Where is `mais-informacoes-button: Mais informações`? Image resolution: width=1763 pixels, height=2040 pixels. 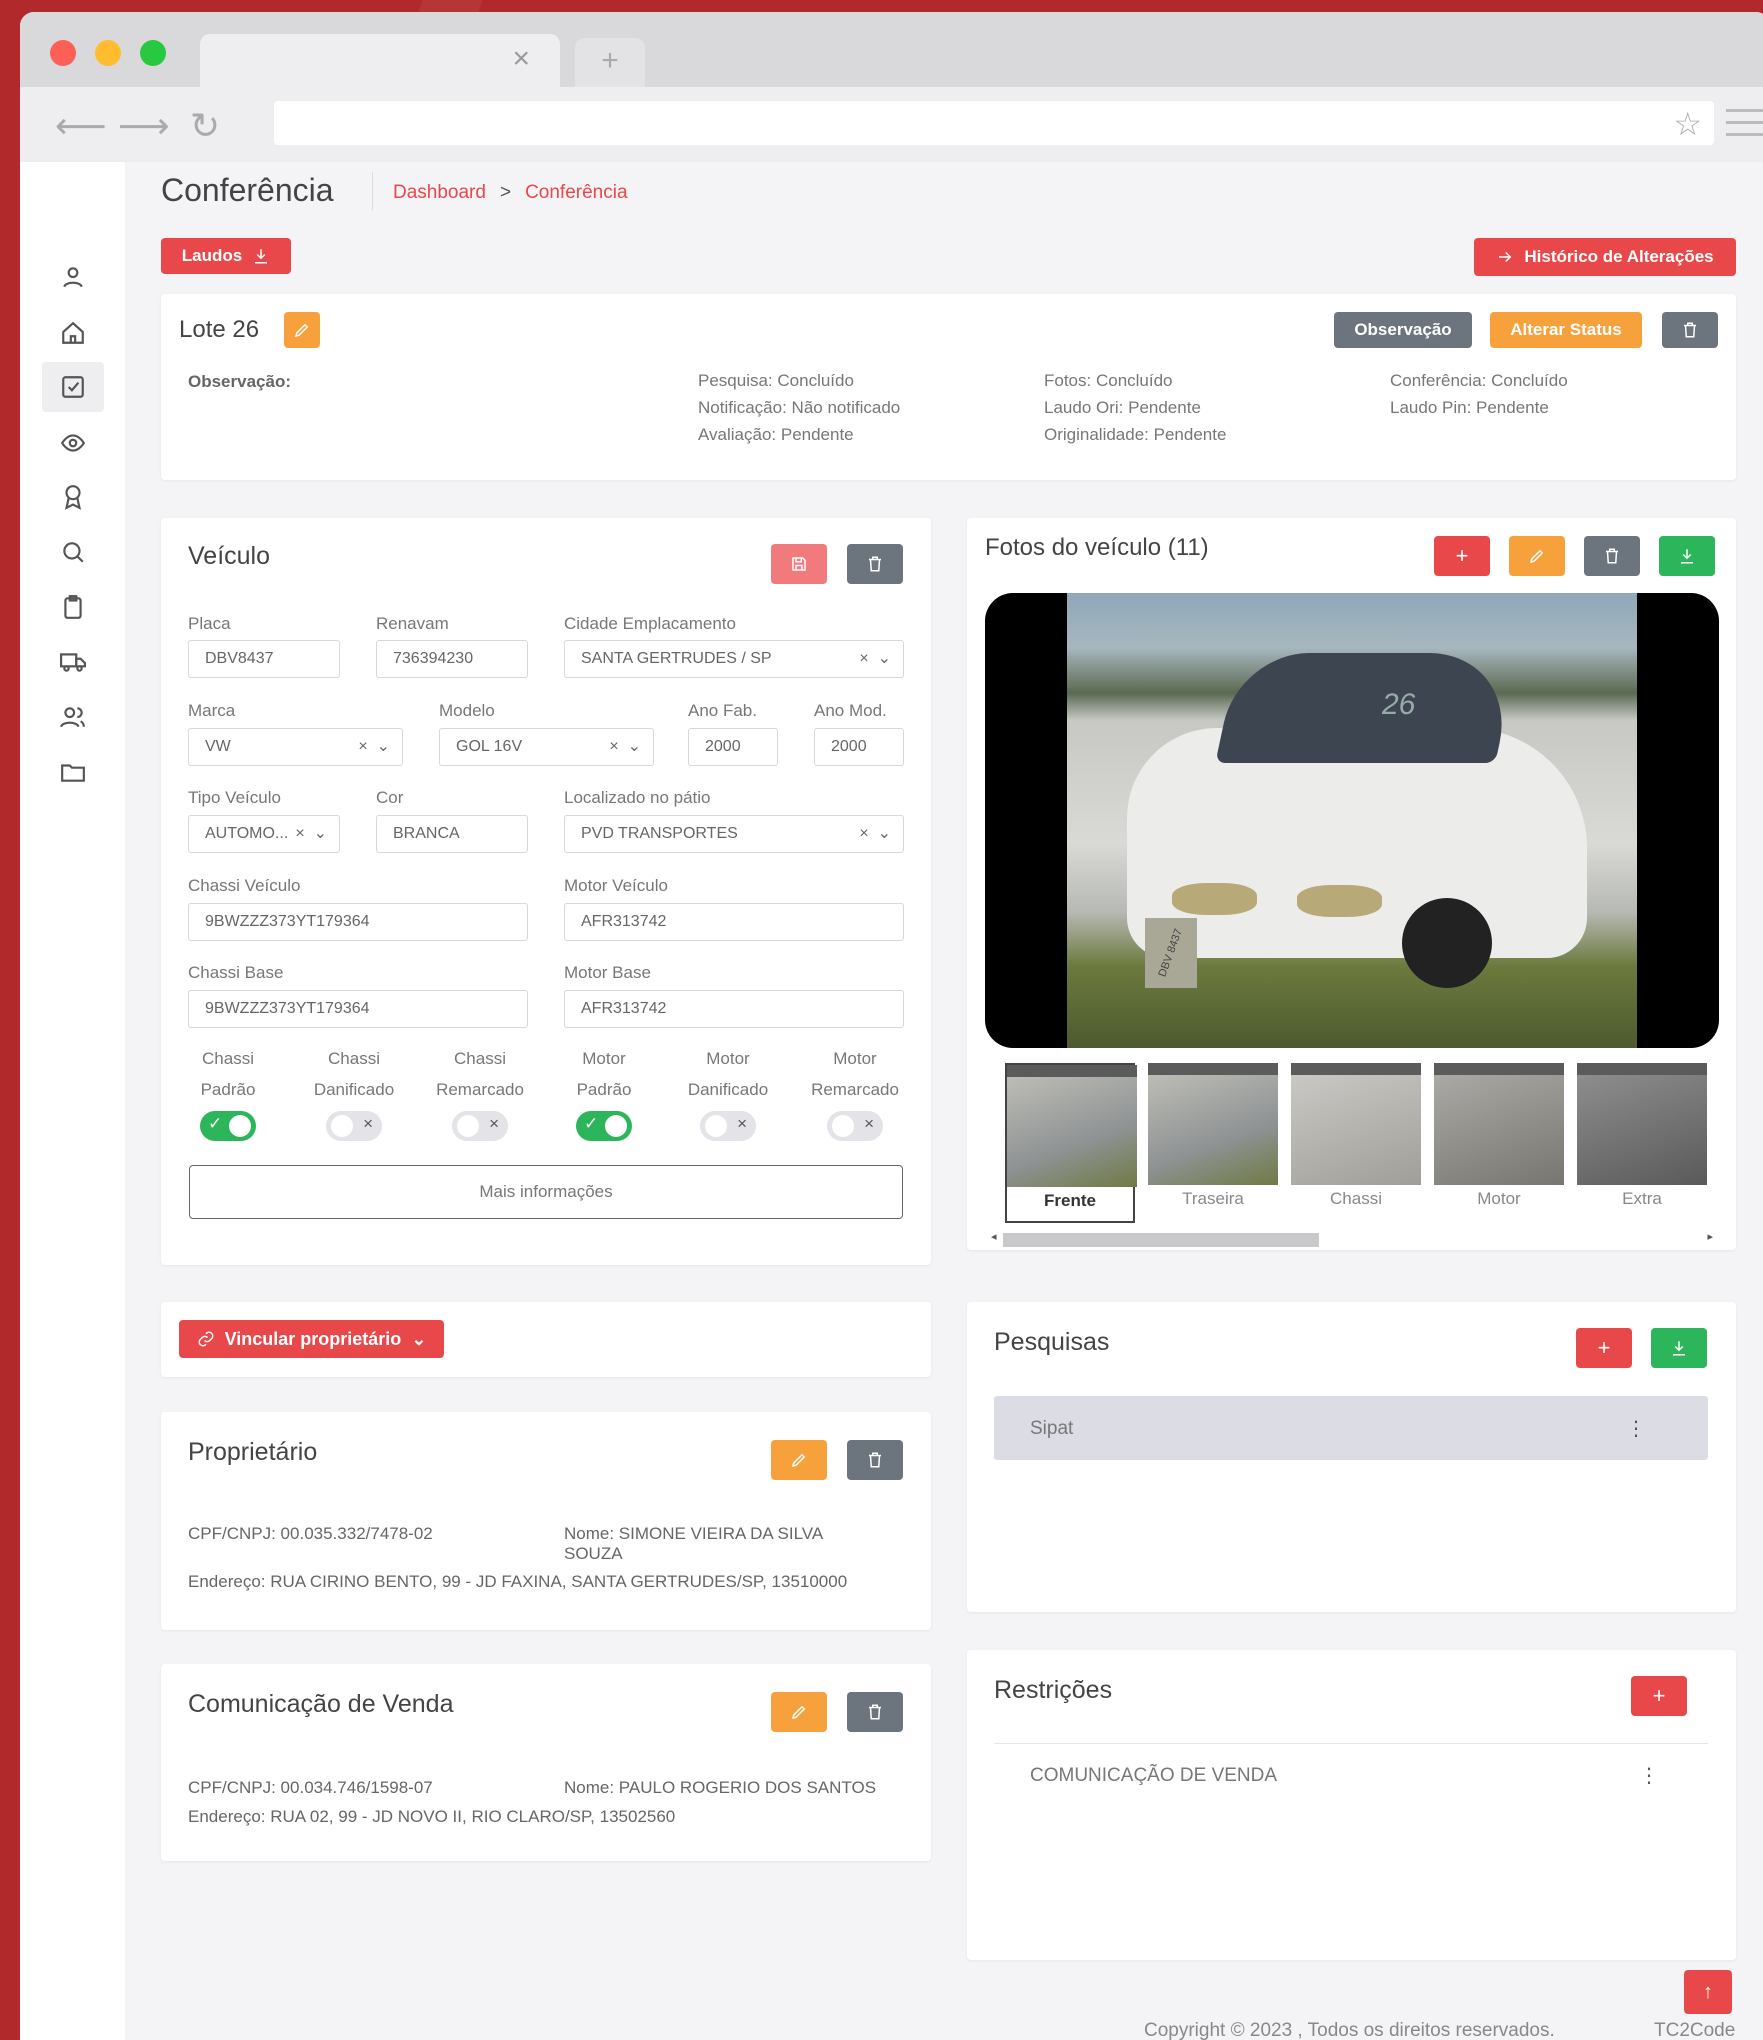
mais-informacoes-button: Mais informações is located at coordinates (546, 1192).